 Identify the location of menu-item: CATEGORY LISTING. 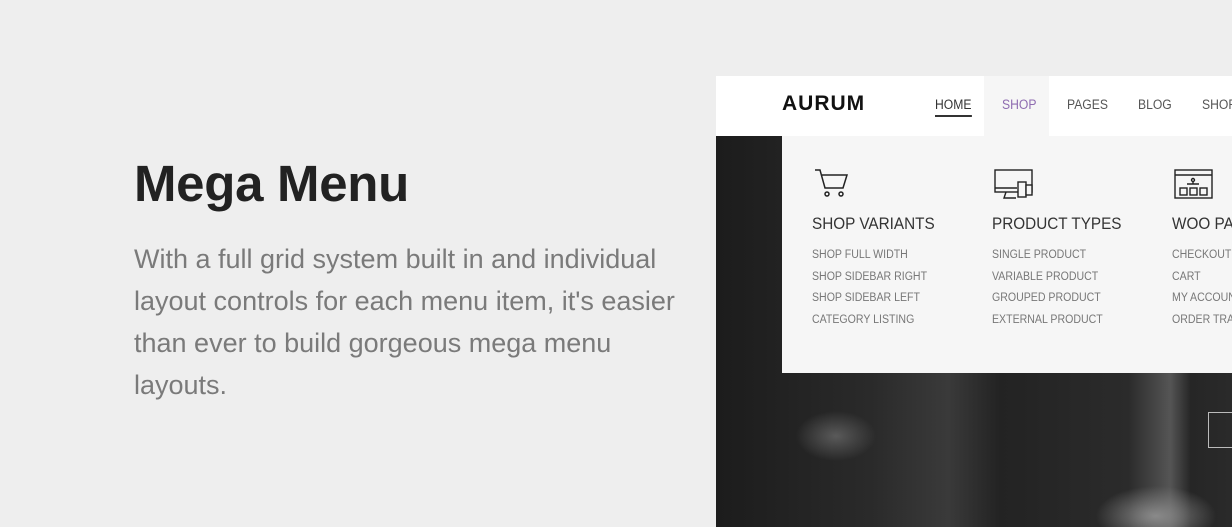
(869, 325).